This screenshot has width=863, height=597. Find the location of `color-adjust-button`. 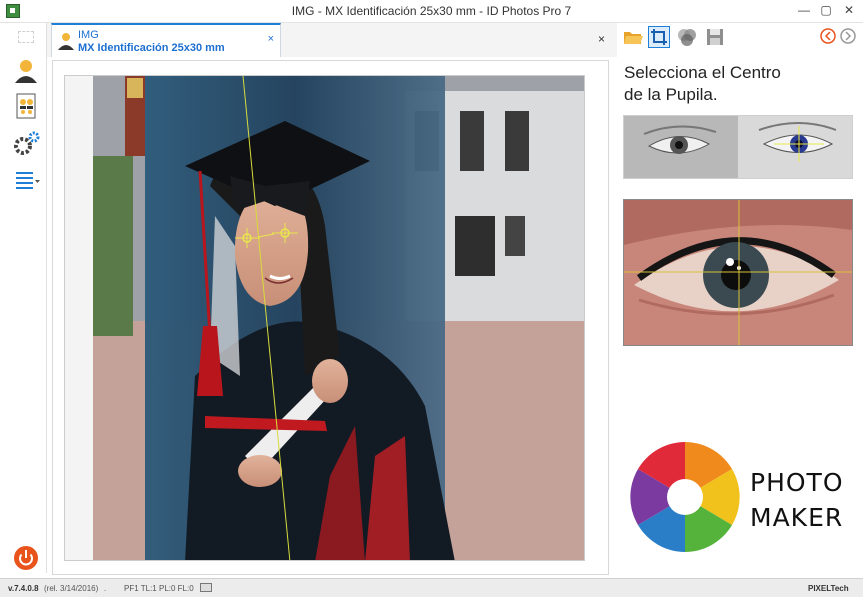

color-adjust-button is located at coordinates (687, 37).